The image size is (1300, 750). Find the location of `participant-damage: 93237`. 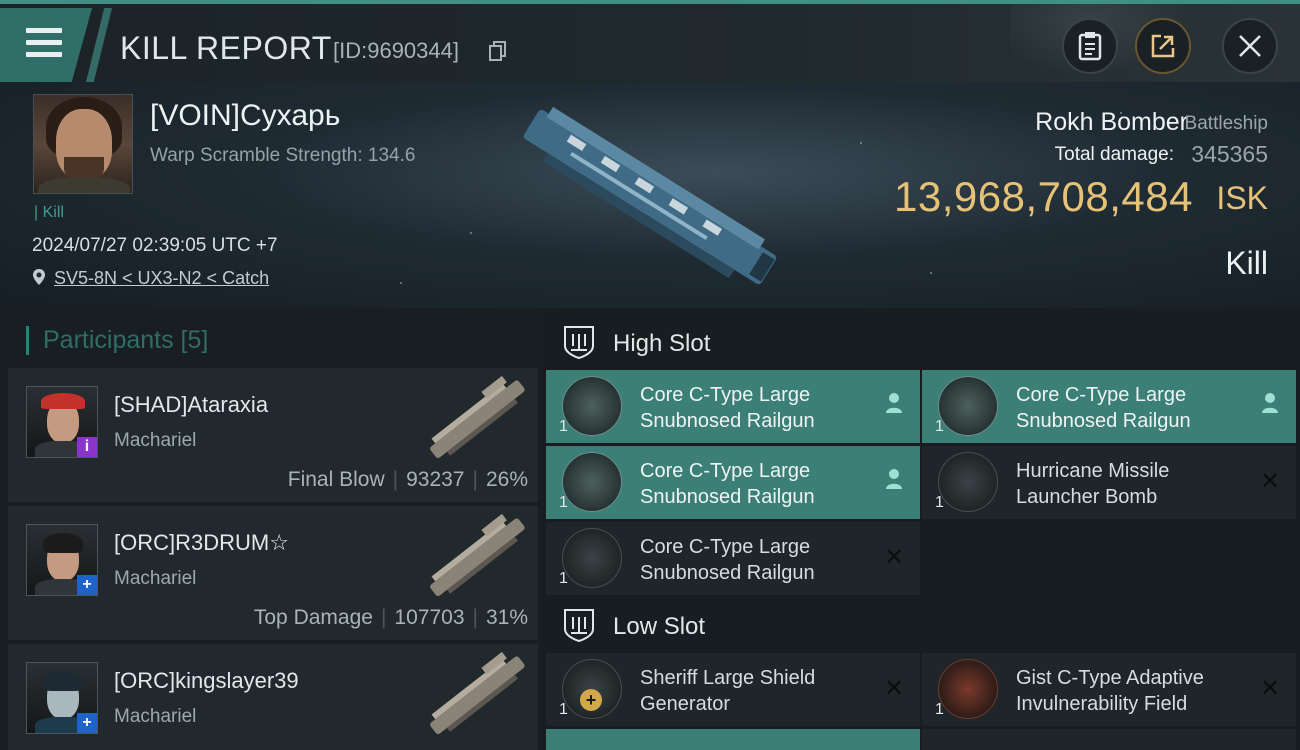

participant-damage: 93237 is located at coordinates (435, 479).